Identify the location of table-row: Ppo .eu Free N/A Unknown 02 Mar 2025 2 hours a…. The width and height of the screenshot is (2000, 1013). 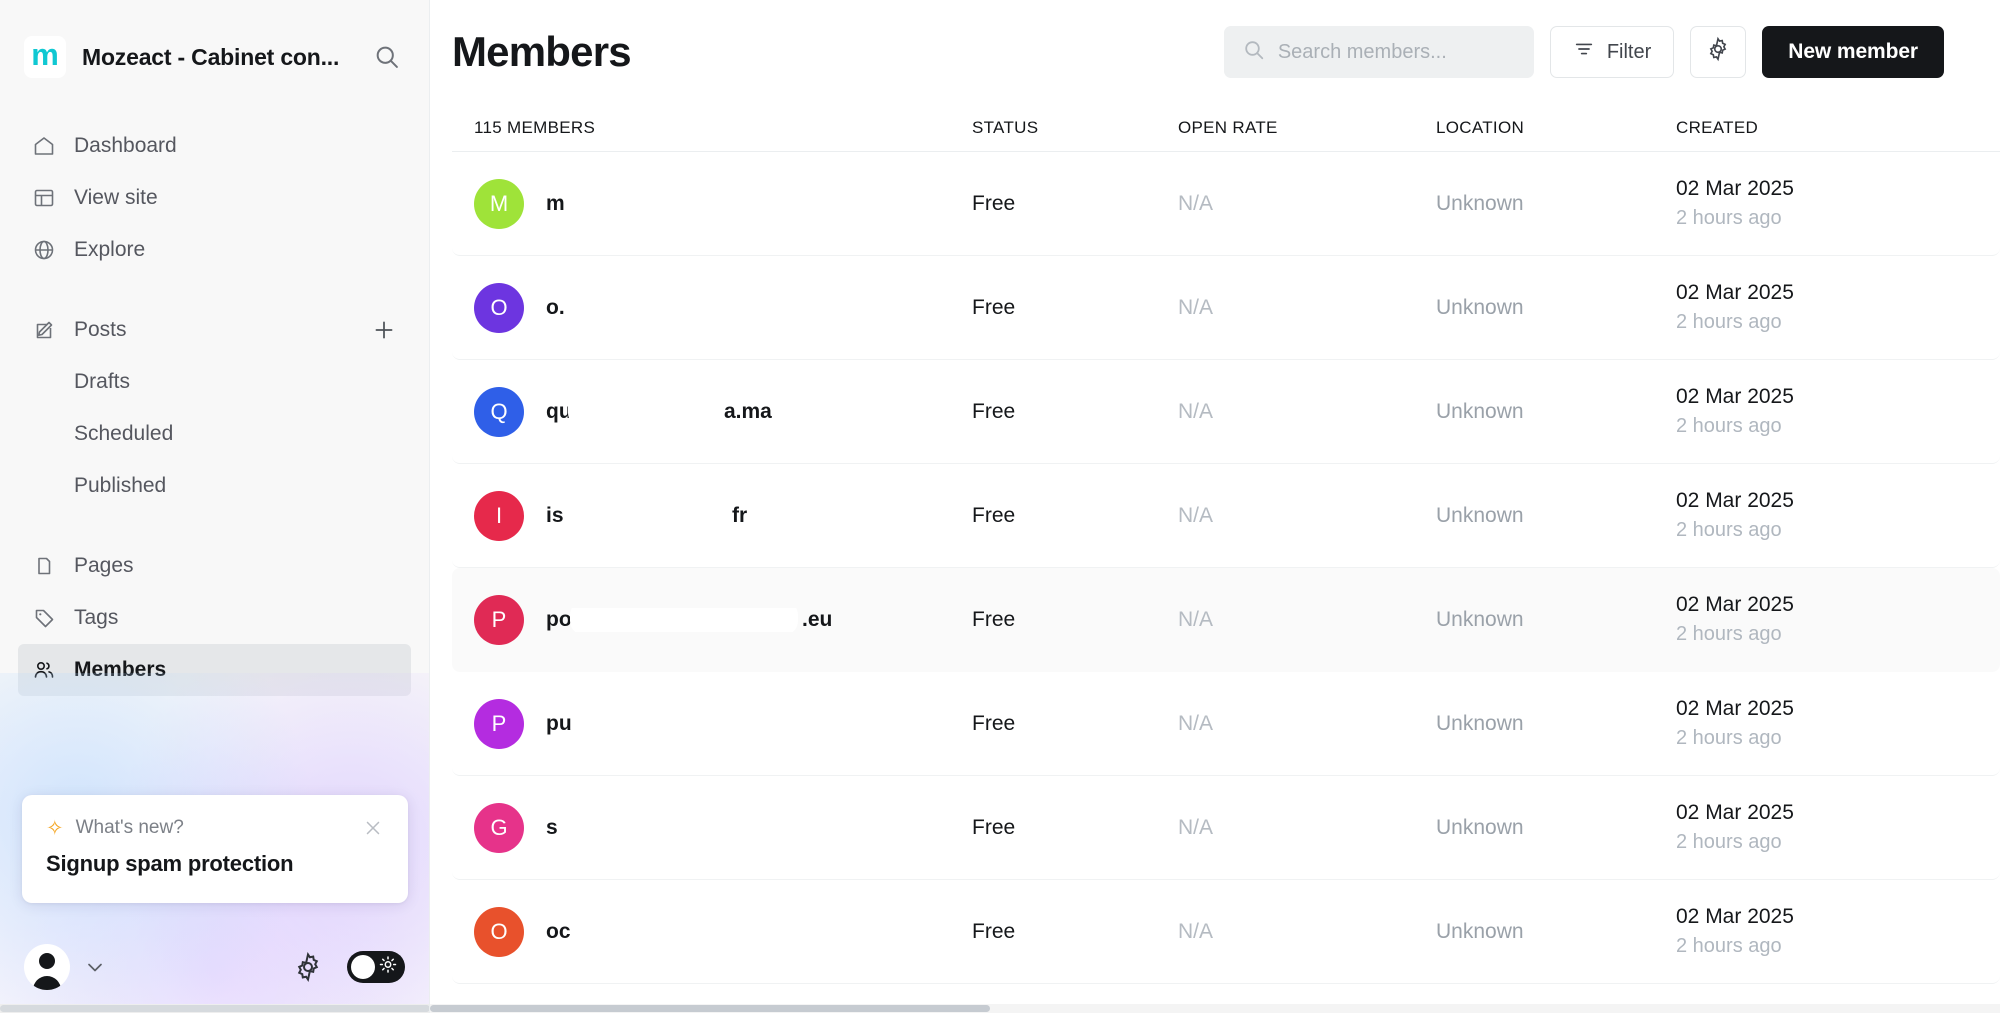
(1226, 620).